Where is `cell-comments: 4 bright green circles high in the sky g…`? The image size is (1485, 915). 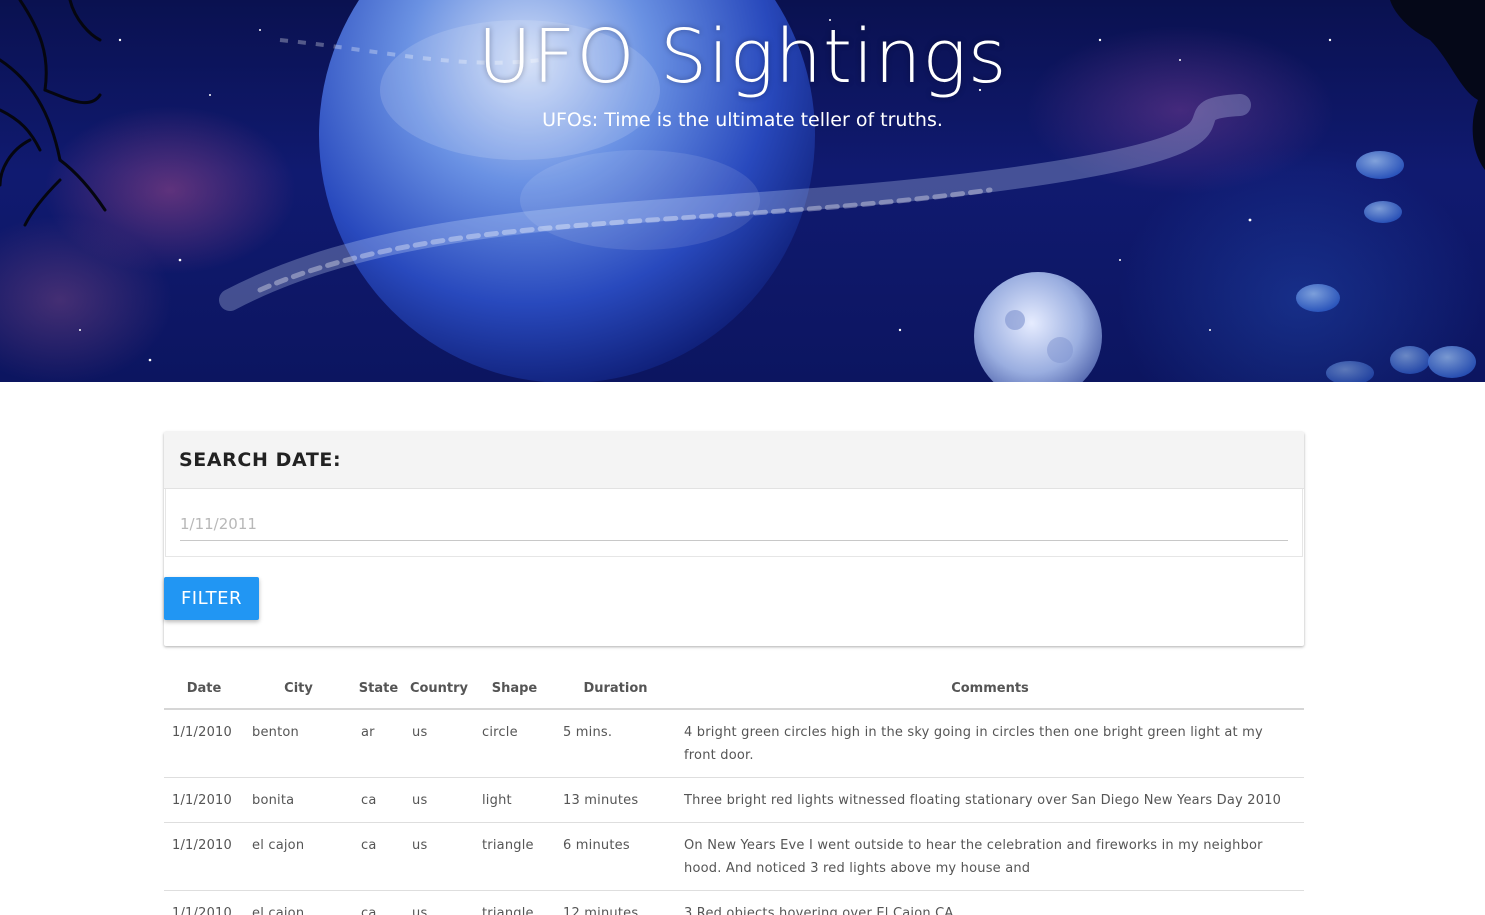
cell-comments: 4 bright green circles high in the sky g… is located at coordinates (990, 743).